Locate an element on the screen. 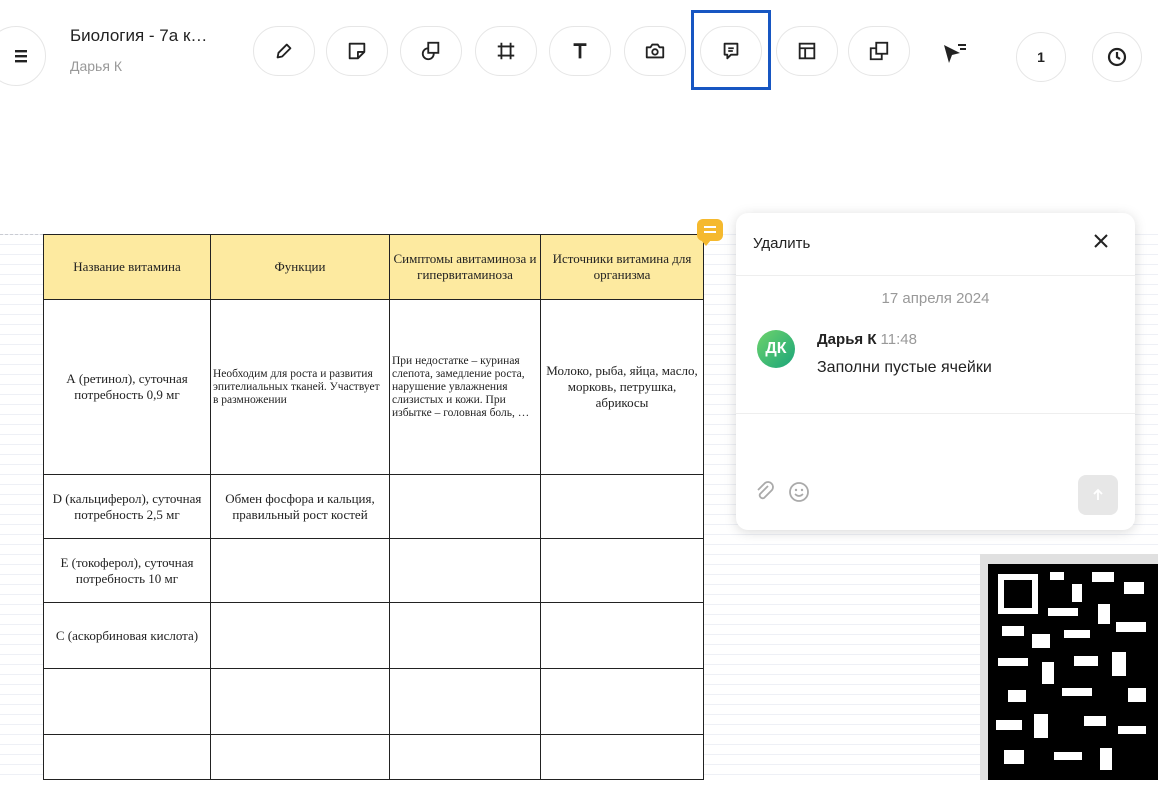 The image size is (1158, 785). history-button is located at coordinates (1117, 57).